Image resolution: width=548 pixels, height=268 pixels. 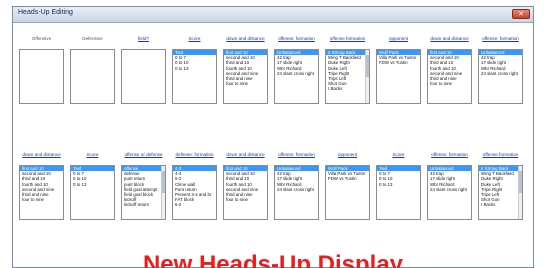 What do you see at coordinates (521, 14) in the screenshot?
I see `close-button: ✕` at bounding box center [521, 14].